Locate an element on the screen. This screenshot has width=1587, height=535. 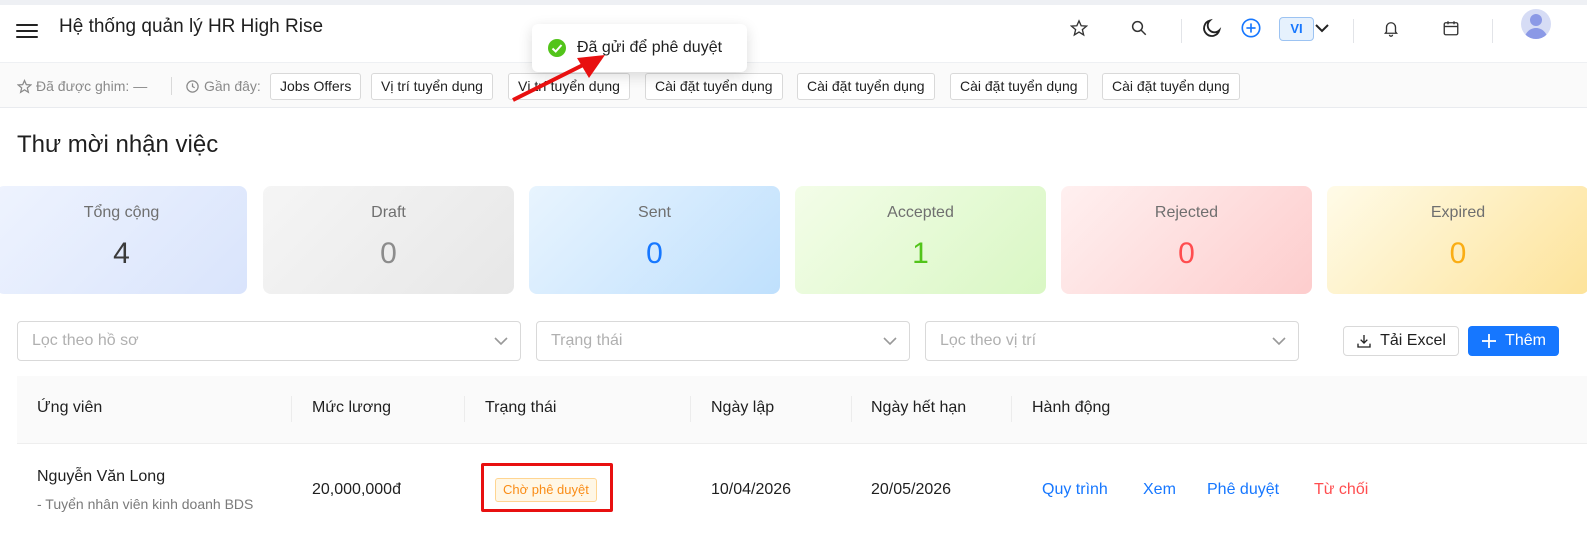
stat-label: Draft is located at coordinates (388, 212).